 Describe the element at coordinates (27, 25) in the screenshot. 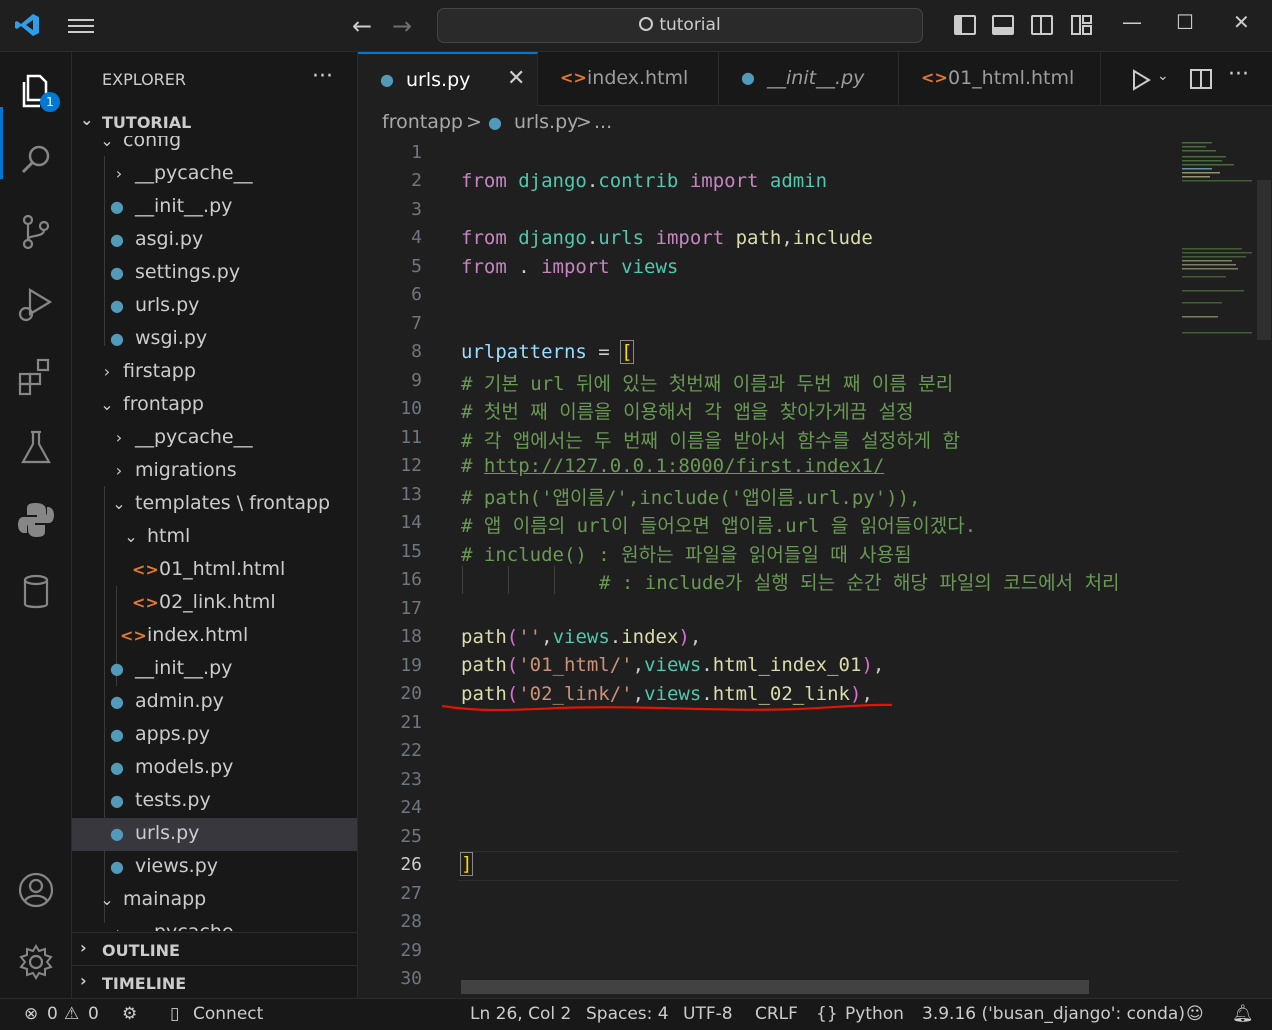

I see `vscode-logo-icon` at that location.